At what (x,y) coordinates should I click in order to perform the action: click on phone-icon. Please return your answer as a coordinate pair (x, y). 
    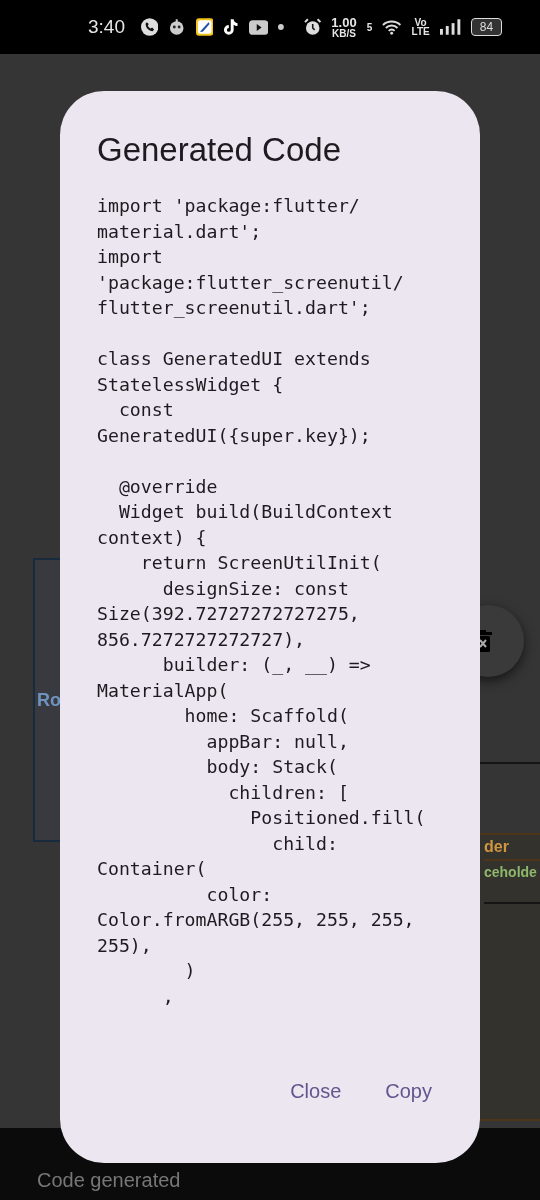
    Looking at the image, I should click on (150, 27).